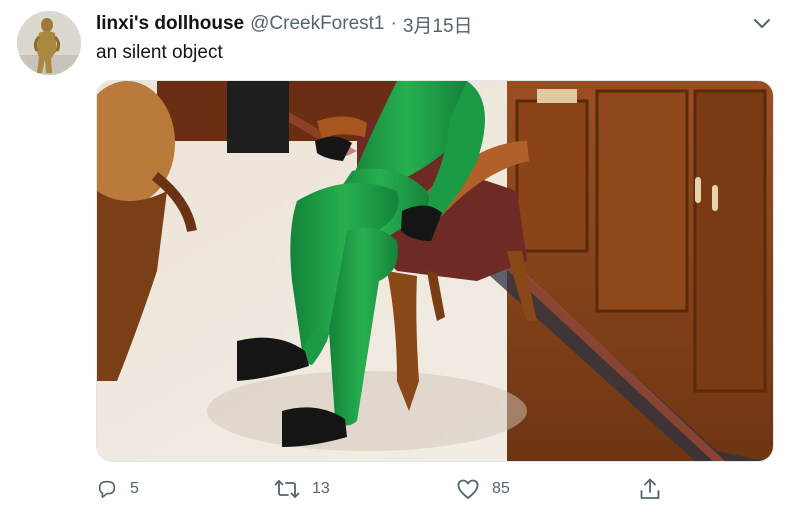 The image size is (786, 514). What do you see at coordinates (483, 489) in the screenshot?
I see `like-button: 85` at bounding box center [483, 489].